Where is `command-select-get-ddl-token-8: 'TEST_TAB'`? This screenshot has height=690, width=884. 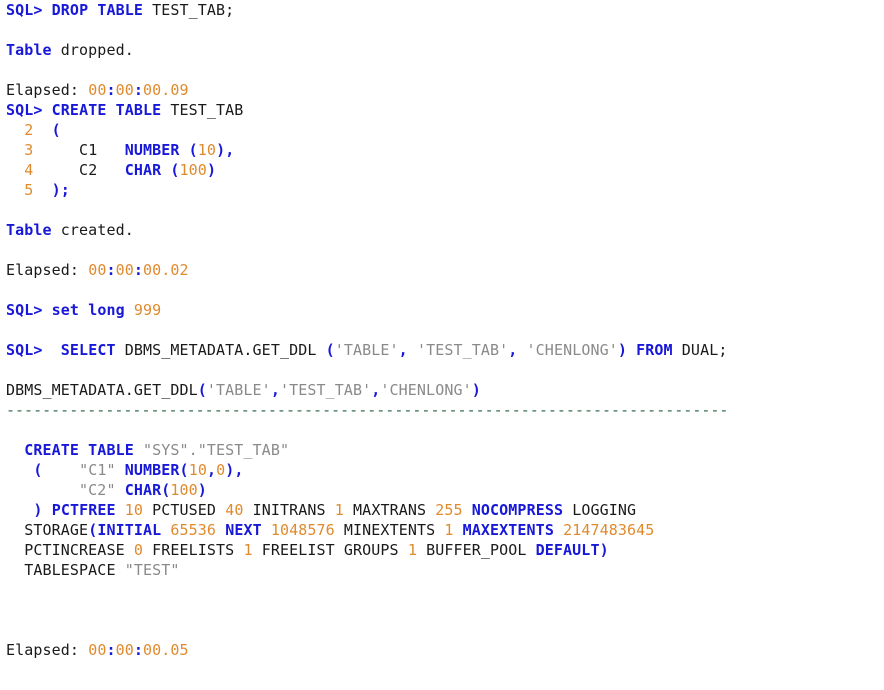 command-select-get-ddl-token-8: 'TEST_TAB' is located at coordinates (462, 350).